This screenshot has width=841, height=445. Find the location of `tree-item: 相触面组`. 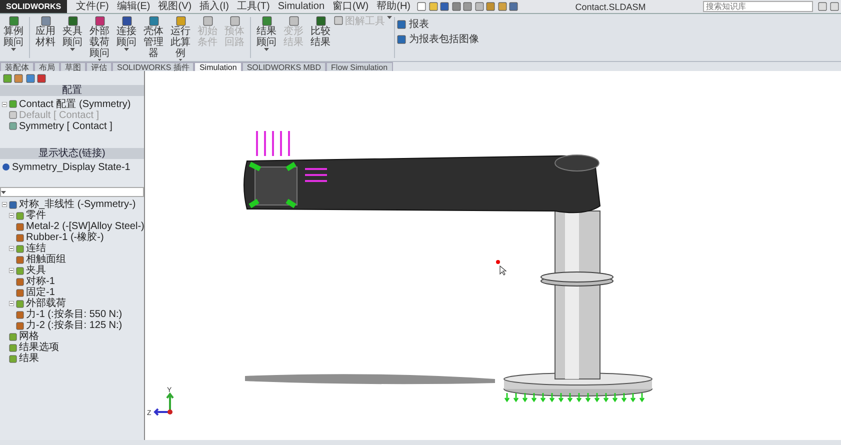

tree-item: 相触面组 is located at coordinates (46, 259).